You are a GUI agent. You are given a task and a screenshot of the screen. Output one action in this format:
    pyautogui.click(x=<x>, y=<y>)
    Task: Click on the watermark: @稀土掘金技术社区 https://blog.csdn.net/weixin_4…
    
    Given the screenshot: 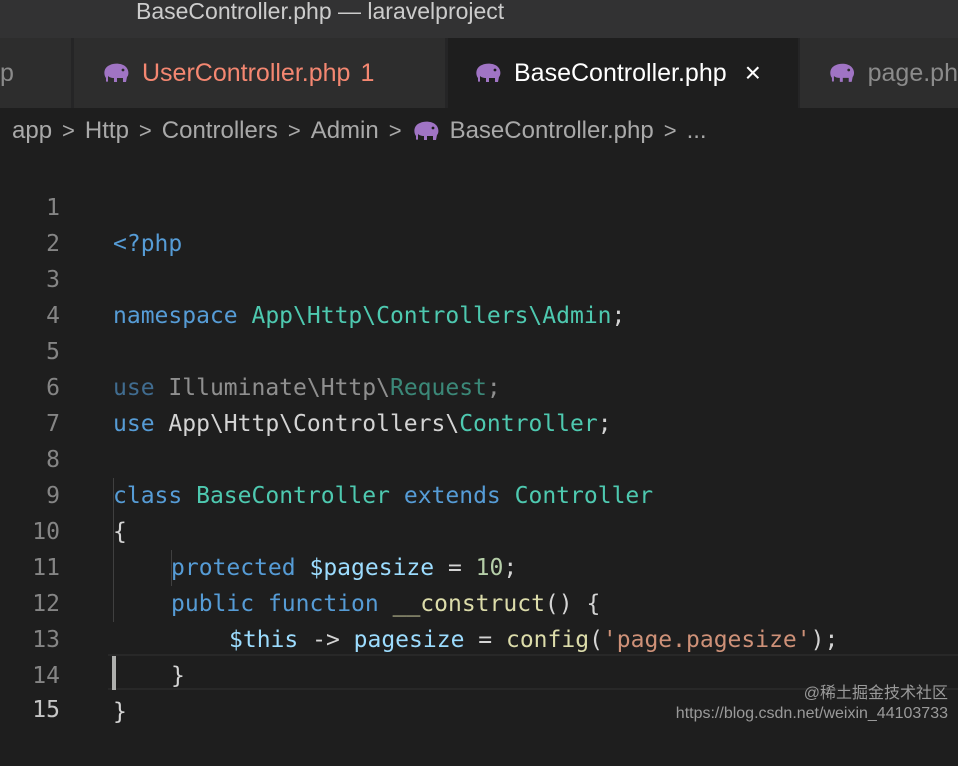 What is the action you would take?
    pyautogui.click(x=812, y=704)
    